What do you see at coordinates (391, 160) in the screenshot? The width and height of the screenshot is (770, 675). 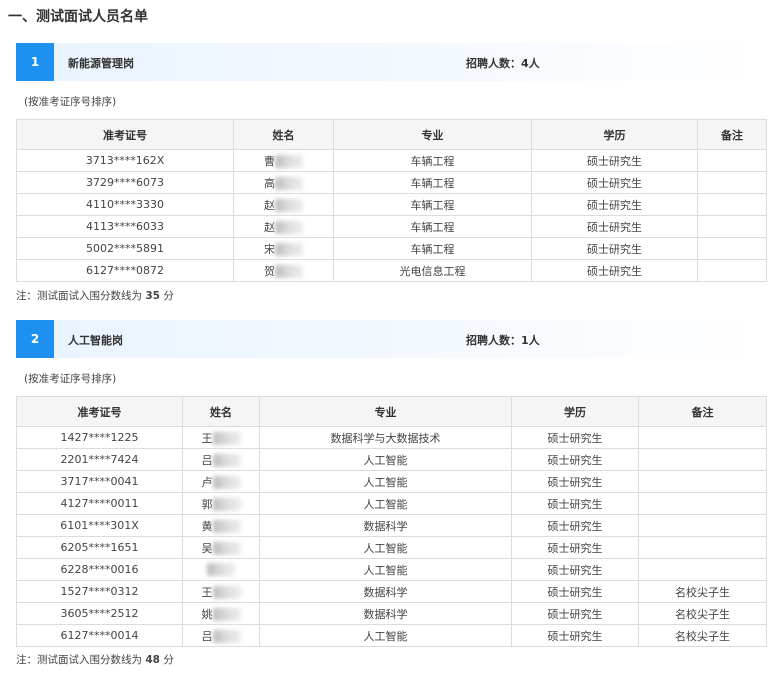 I see `table-row: 3713****162X 曹 车辆工程 硕士研究生` at bounding box center [391, 160].